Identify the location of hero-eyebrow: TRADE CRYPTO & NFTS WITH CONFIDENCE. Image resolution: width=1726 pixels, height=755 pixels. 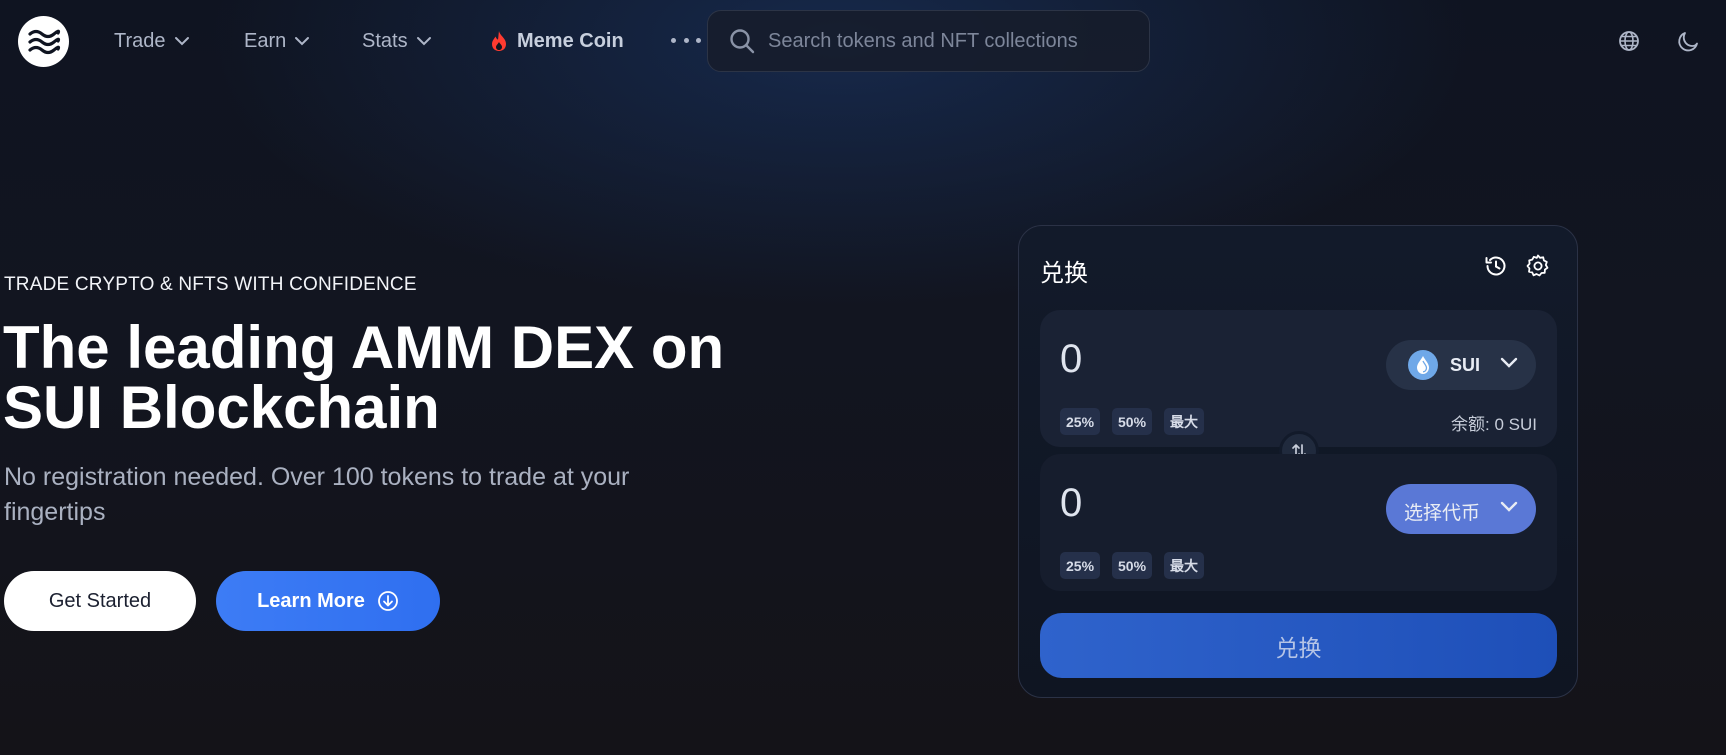
(210, 284).